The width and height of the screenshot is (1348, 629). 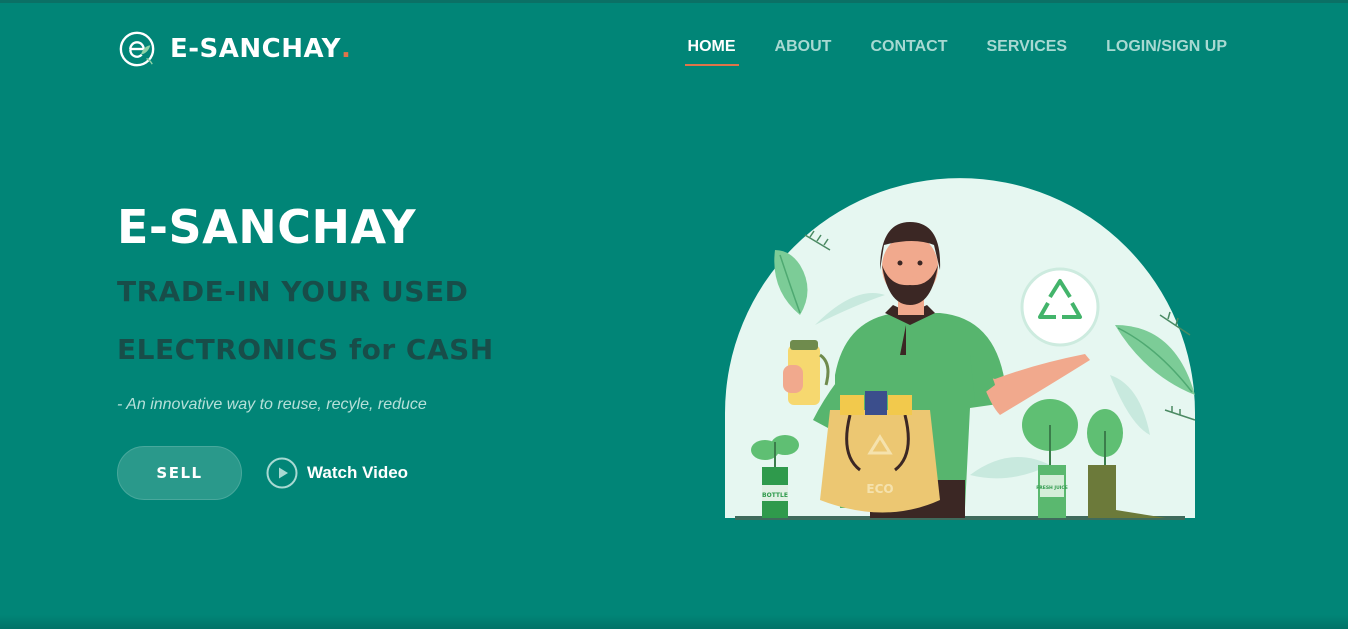 I want to click on hero-title: E-SANCHAY, so click(x=267, y=227).